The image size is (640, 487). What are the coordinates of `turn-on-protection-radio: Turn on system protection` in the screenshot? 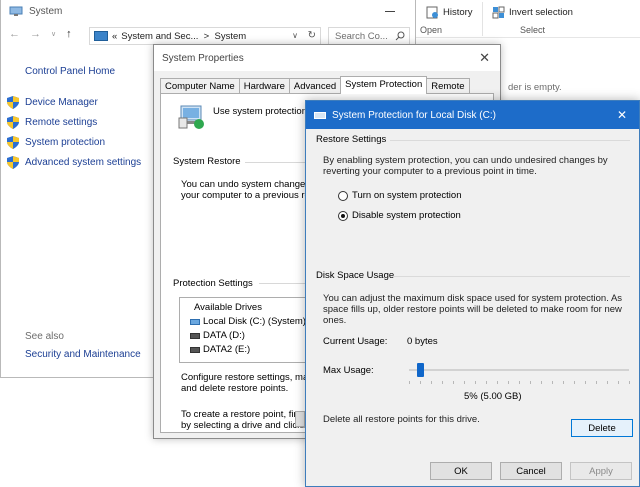 It's located at (399, 195).